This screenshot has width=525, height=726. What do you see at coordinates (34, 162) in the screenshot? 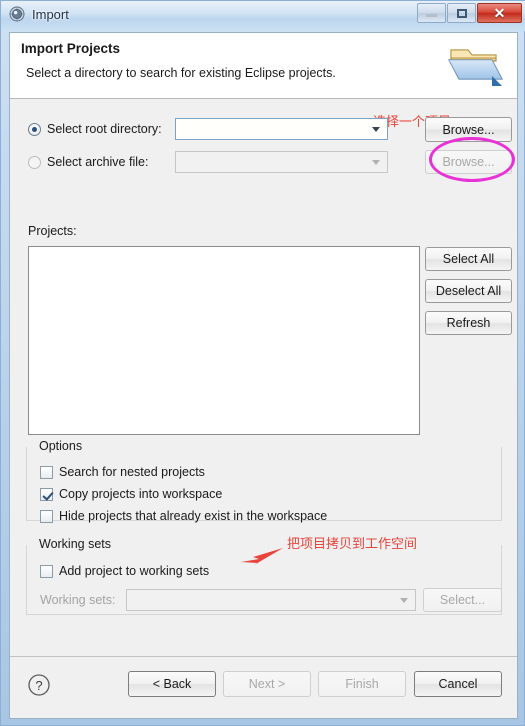
I see `radio-archive-file-indicator` at bounding box center [34, 162].